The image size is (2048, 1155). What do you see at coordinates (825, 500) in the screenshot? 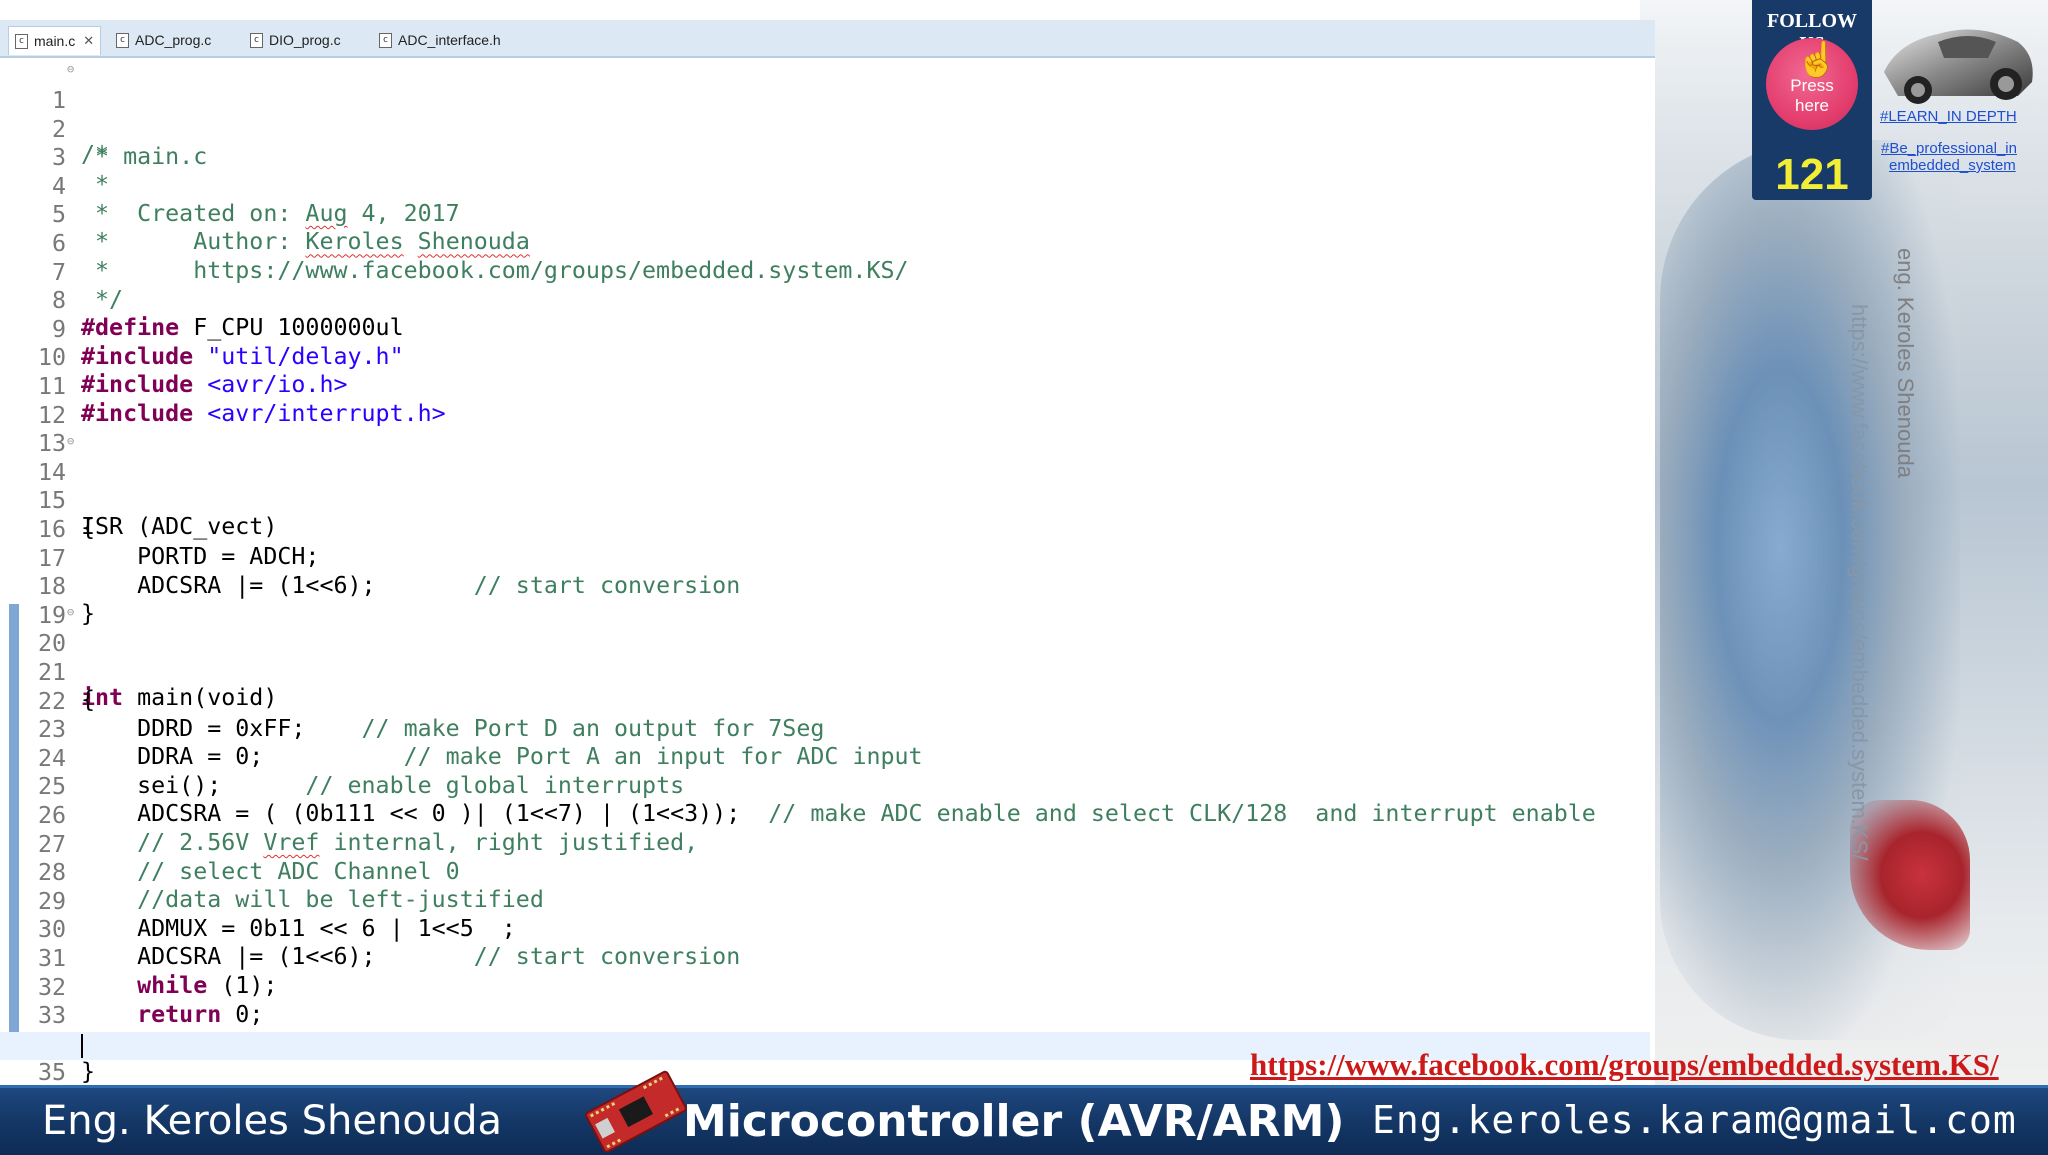
I see `code-line: 15 {` at bounding box center [825, 500].